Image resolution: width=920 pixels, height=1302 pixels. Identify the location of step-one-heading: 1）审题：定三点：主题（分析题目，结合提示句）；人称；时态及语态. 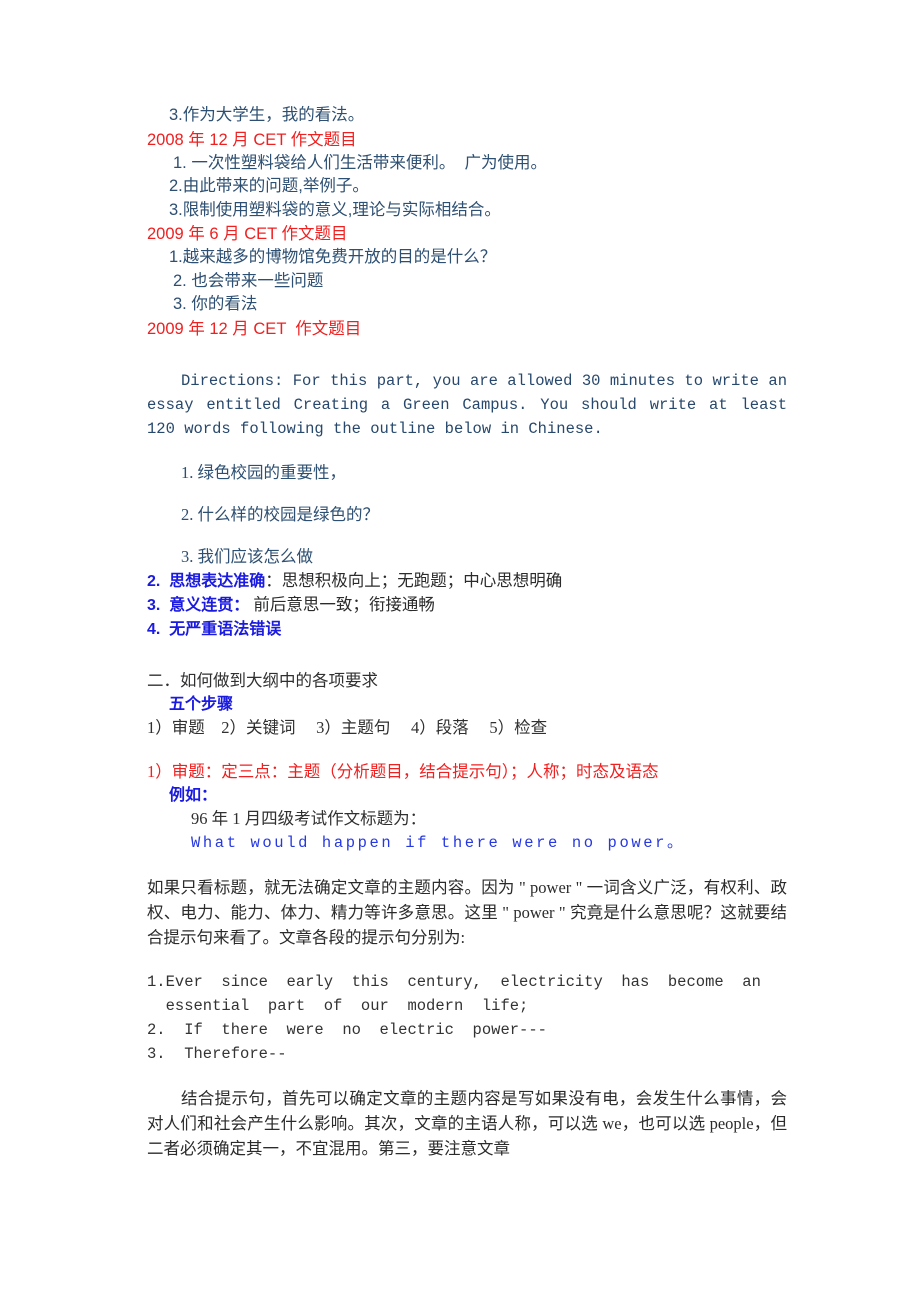
(403, 771).